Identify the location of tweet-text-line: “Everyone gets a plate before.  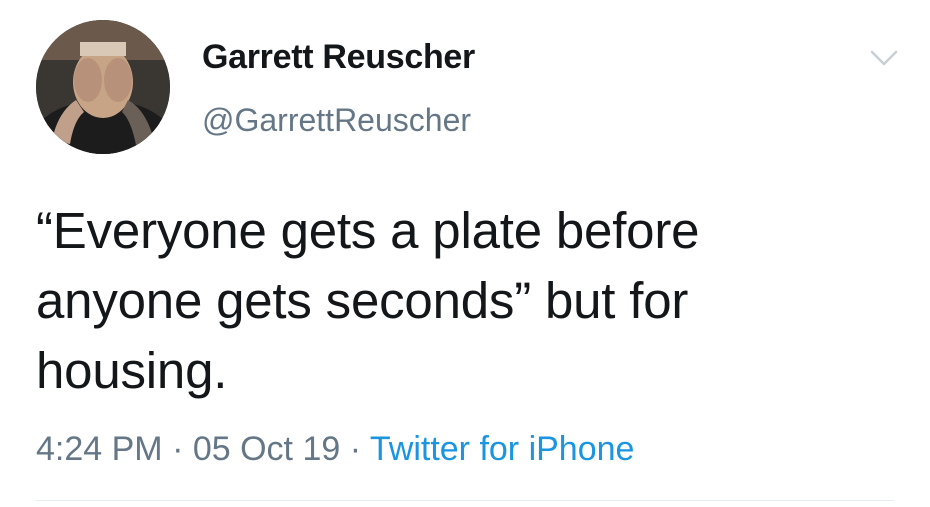
(368, 230).